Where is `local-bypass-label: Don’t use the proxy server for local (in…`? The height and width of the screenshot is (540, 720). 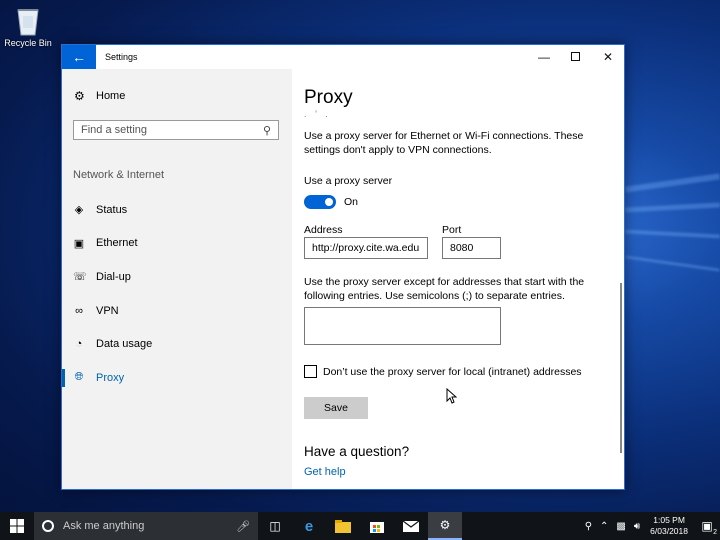 local-bypass-label: Don’t use the proxy server for local (in… is located at coordinates (452, 371).